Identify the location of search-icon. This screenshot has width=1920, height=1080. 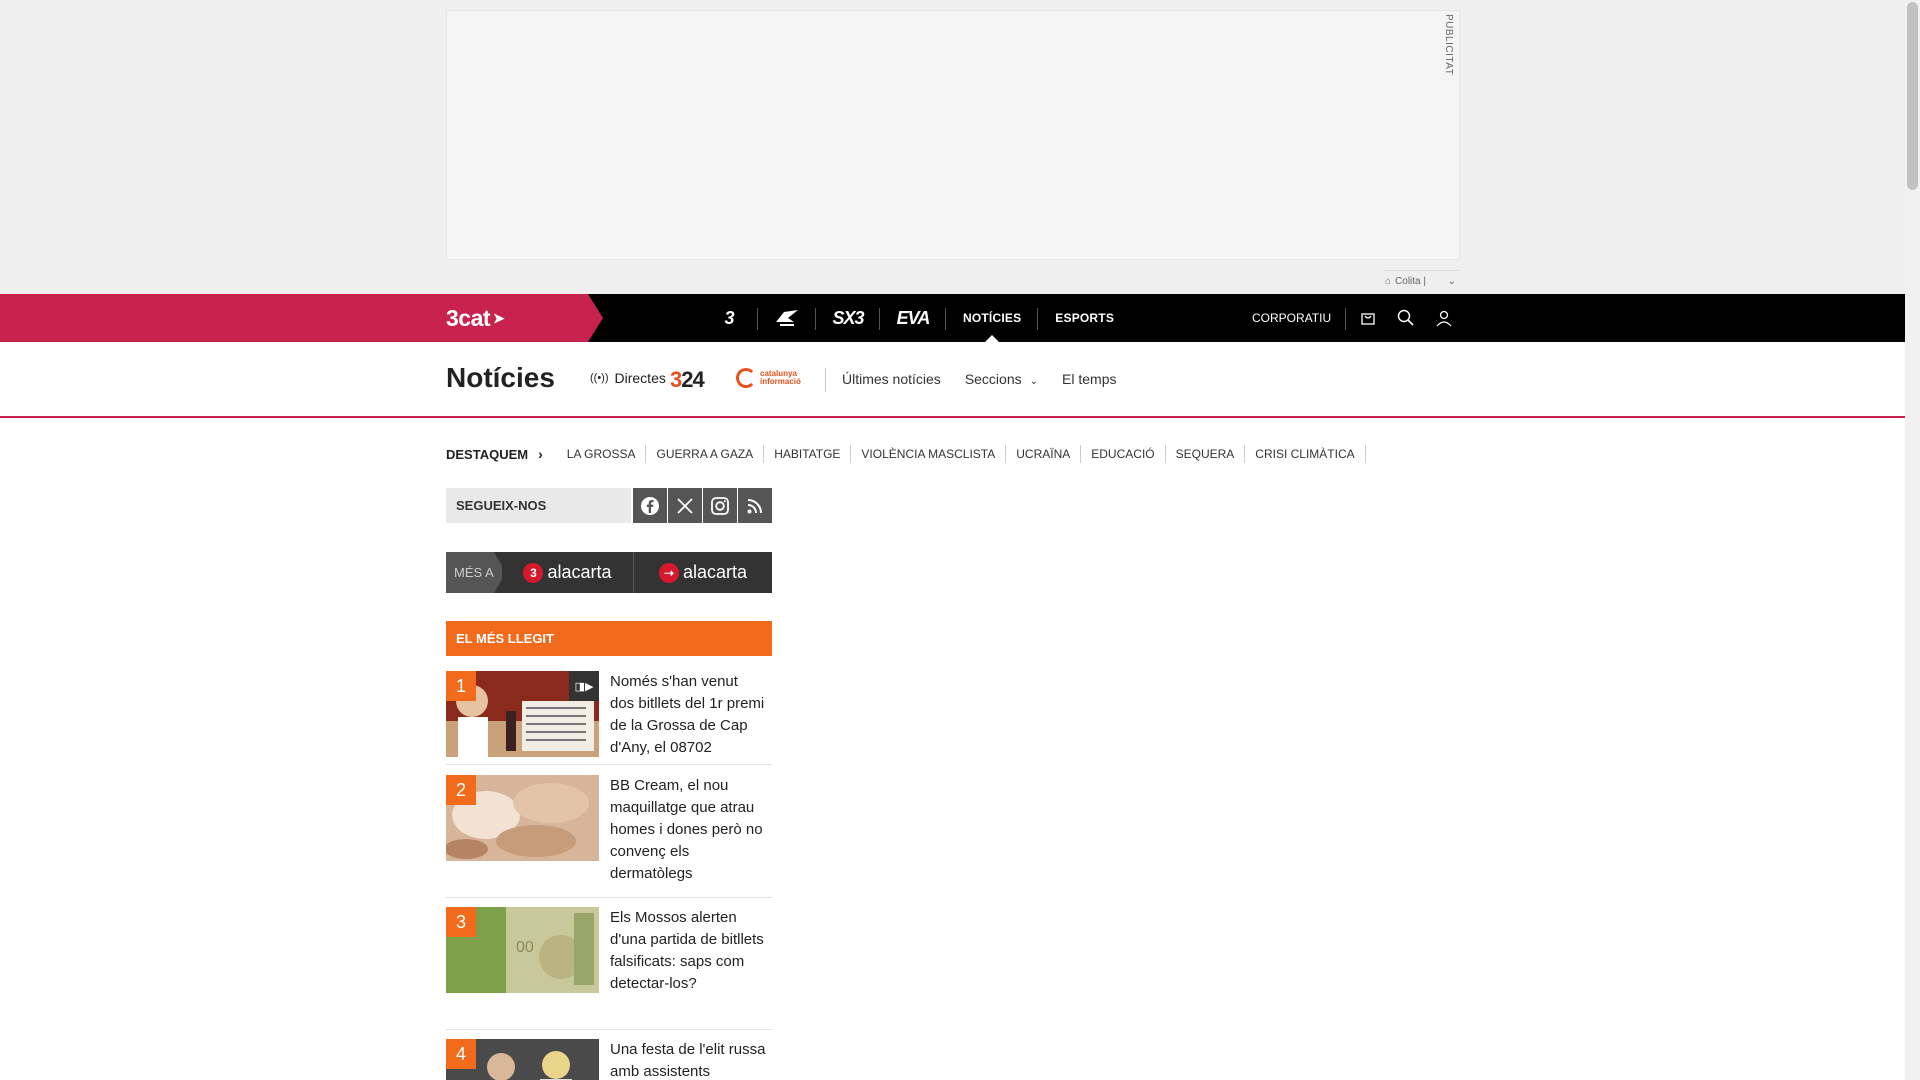
(1406, 318).